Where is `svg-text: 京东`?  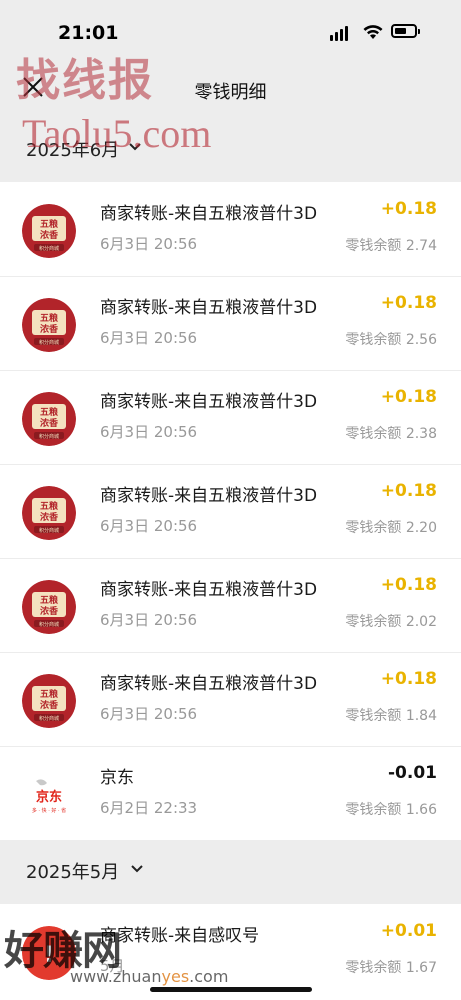
svg-text: 京东 is located at coordinates (49, 797).